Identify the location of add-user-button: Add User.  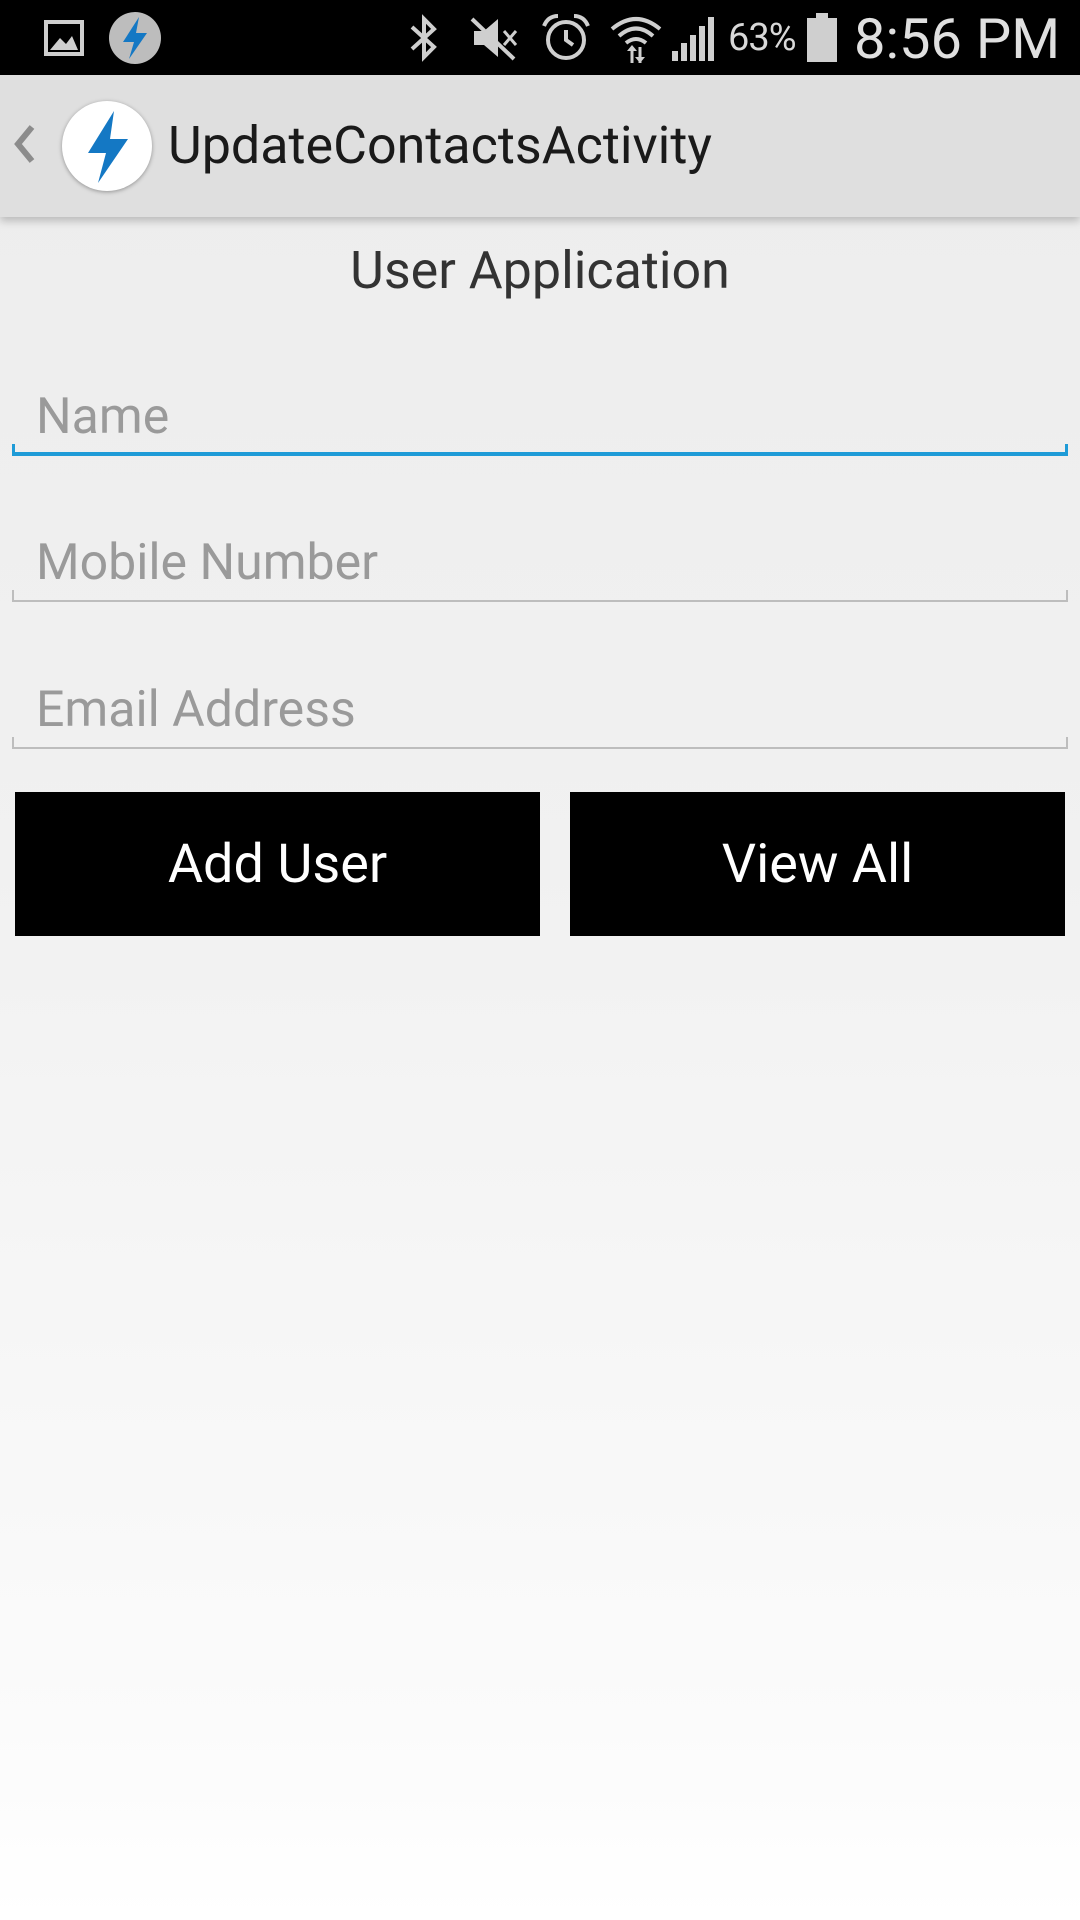
(277, 864).